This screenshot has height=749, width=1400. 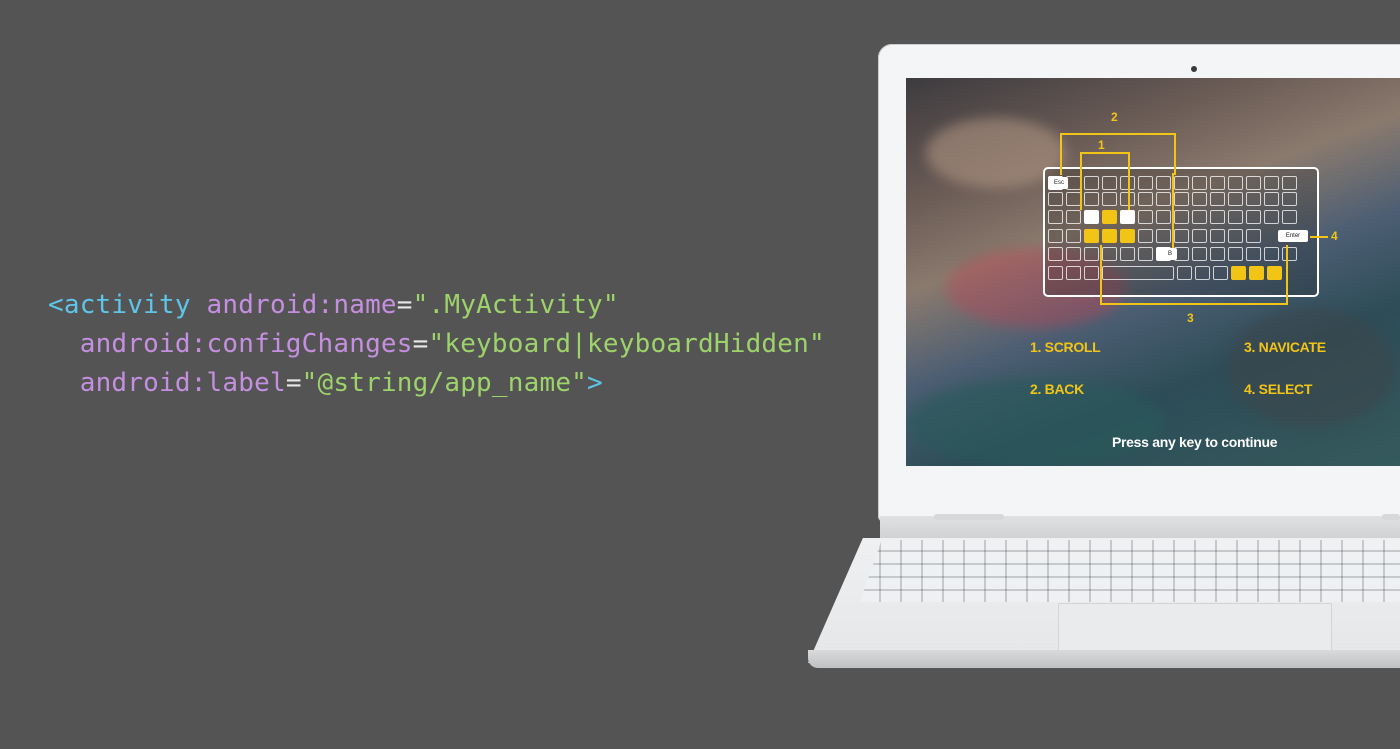 What do you see at coordinates (1127, 217) in the screenshot?
I see `kb-key-e` at bounding box center [1127, 217].